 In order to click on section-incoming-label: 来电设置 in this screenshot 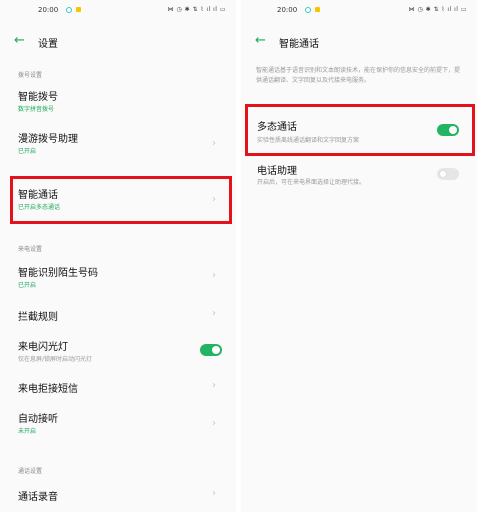, I will do `click(30, 249)`.